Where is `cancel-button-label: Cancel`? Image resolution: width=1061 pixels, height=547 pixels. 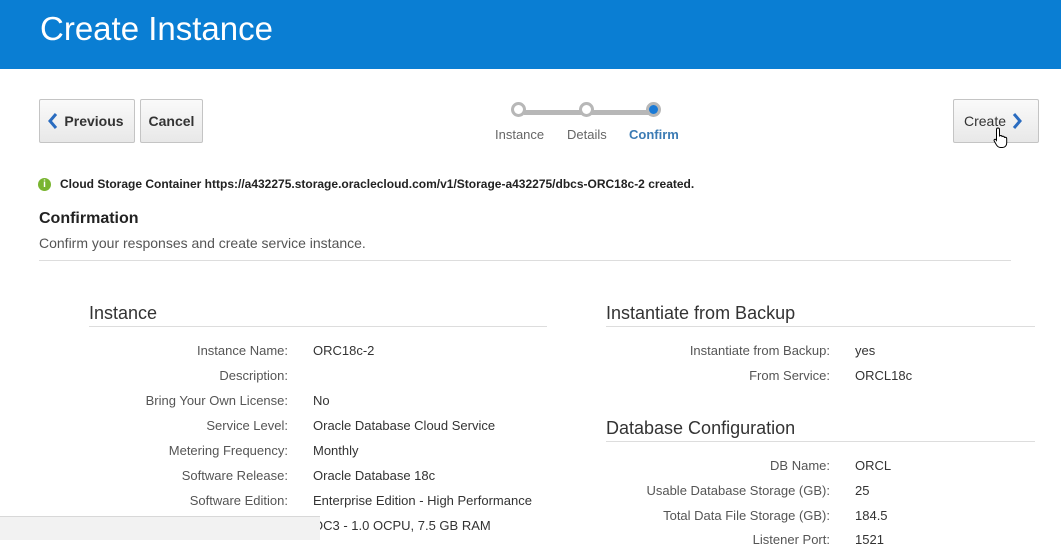
cancel-button-label: Cancel is located at coordinates (171, 121).